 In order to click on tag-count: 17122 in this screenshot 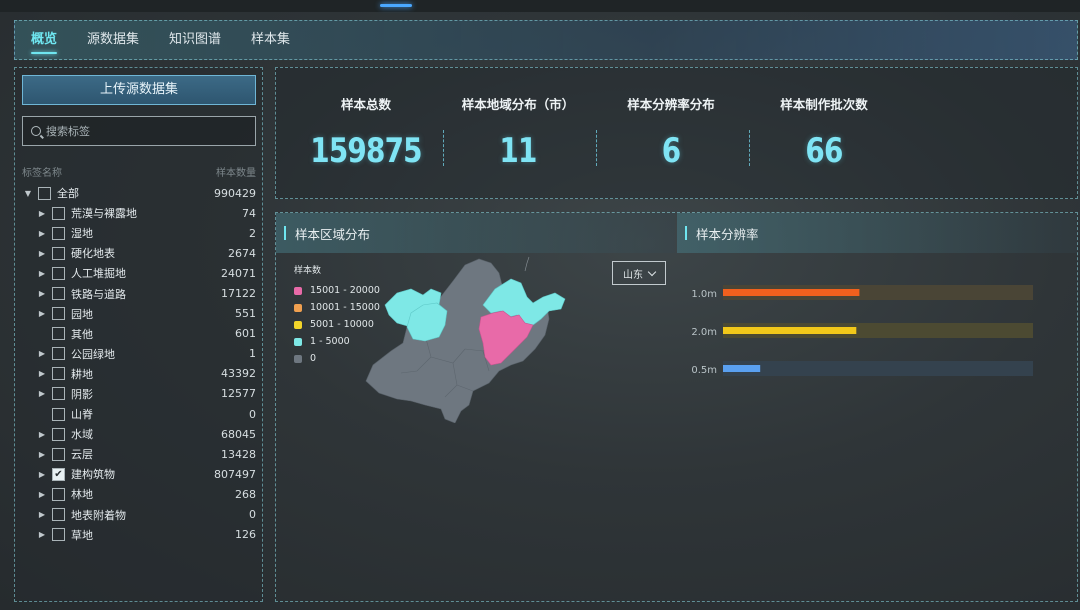, I will do `click(238, 294)`.